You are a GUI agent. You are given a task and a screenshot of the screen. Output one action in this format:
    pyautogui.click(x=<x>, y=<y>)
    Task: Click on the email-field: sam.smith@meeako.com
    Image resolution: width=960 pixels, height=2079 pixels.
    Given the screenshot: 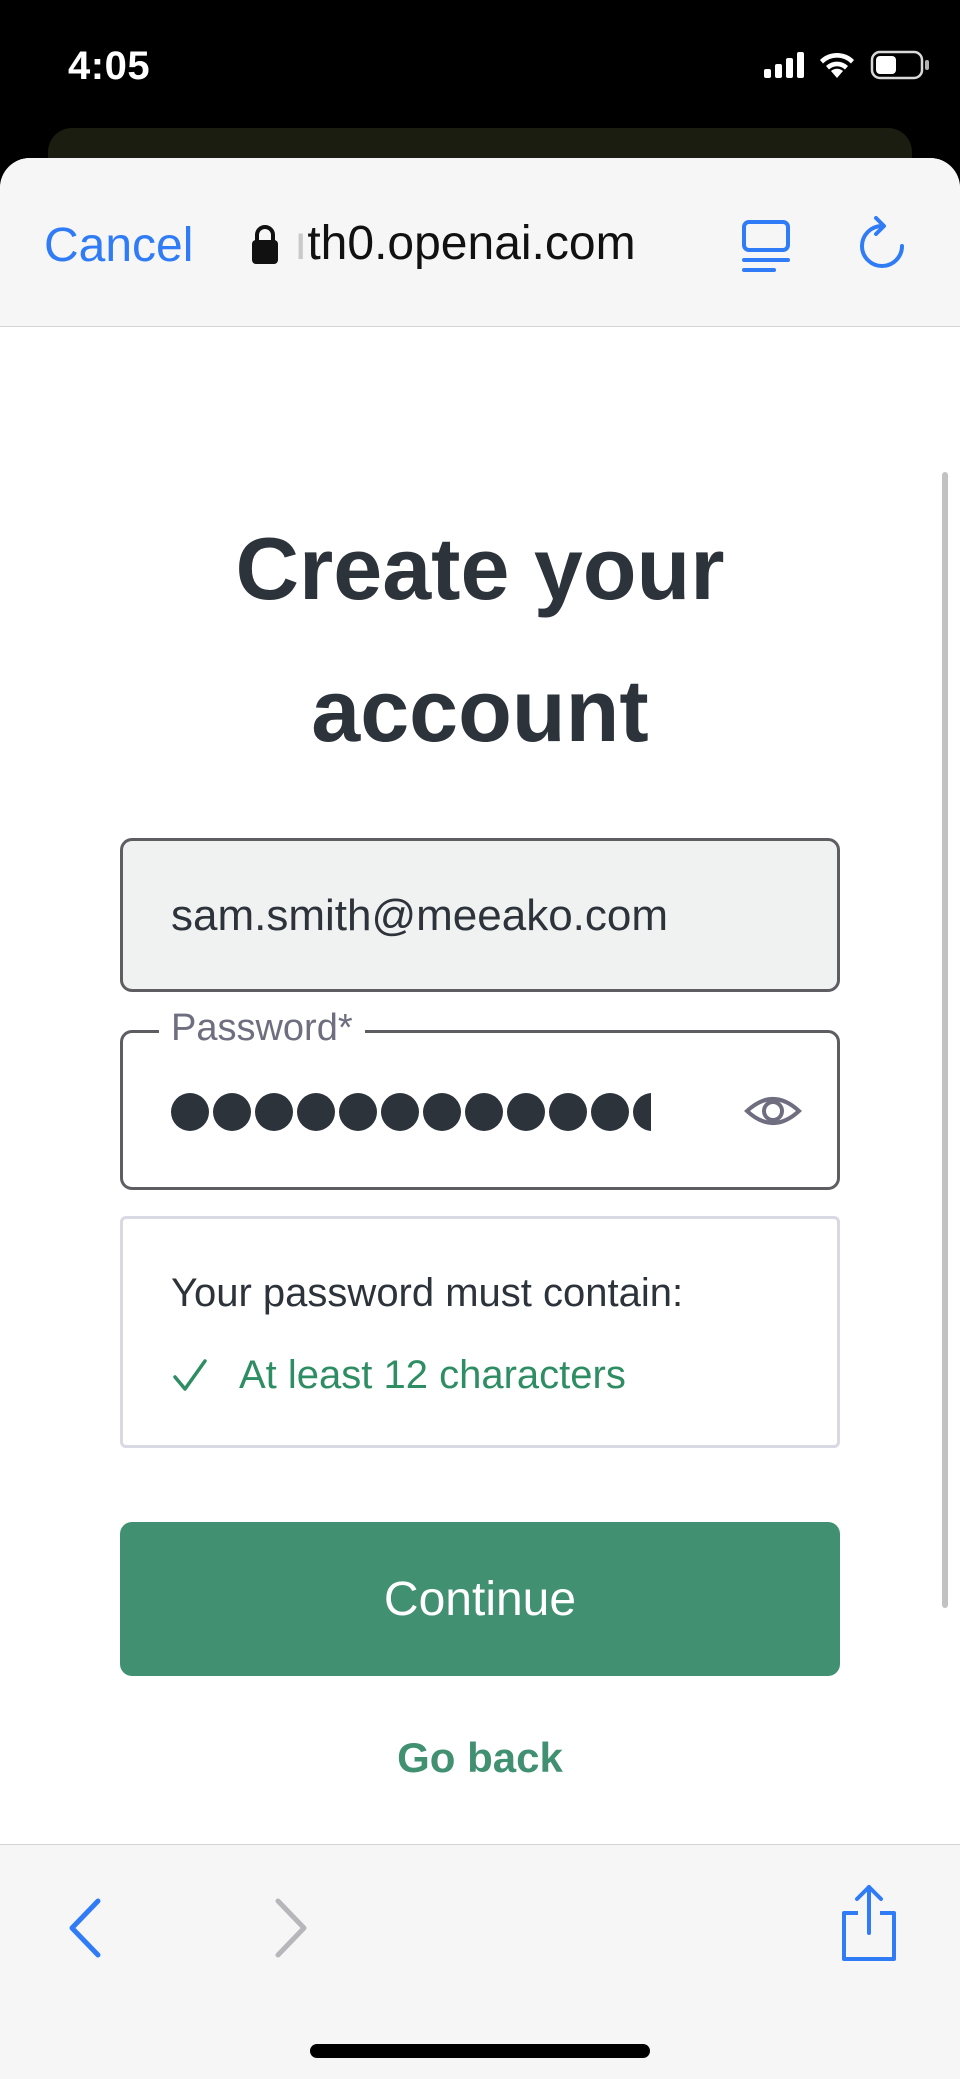 What is the action you would take?
    pyautogui.click(x=480, y=915)
    